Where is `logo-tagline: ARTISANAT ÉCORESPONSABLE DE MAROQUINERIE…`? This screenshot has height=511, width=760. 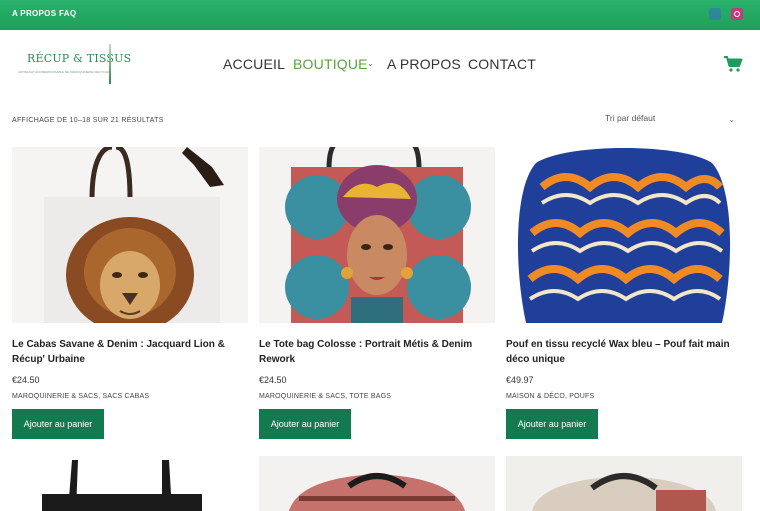
logo-tagline: ARTISANAT ÉCORESPONSABLE DE MAROQUINERIE… is located at coordinates (64, 72).